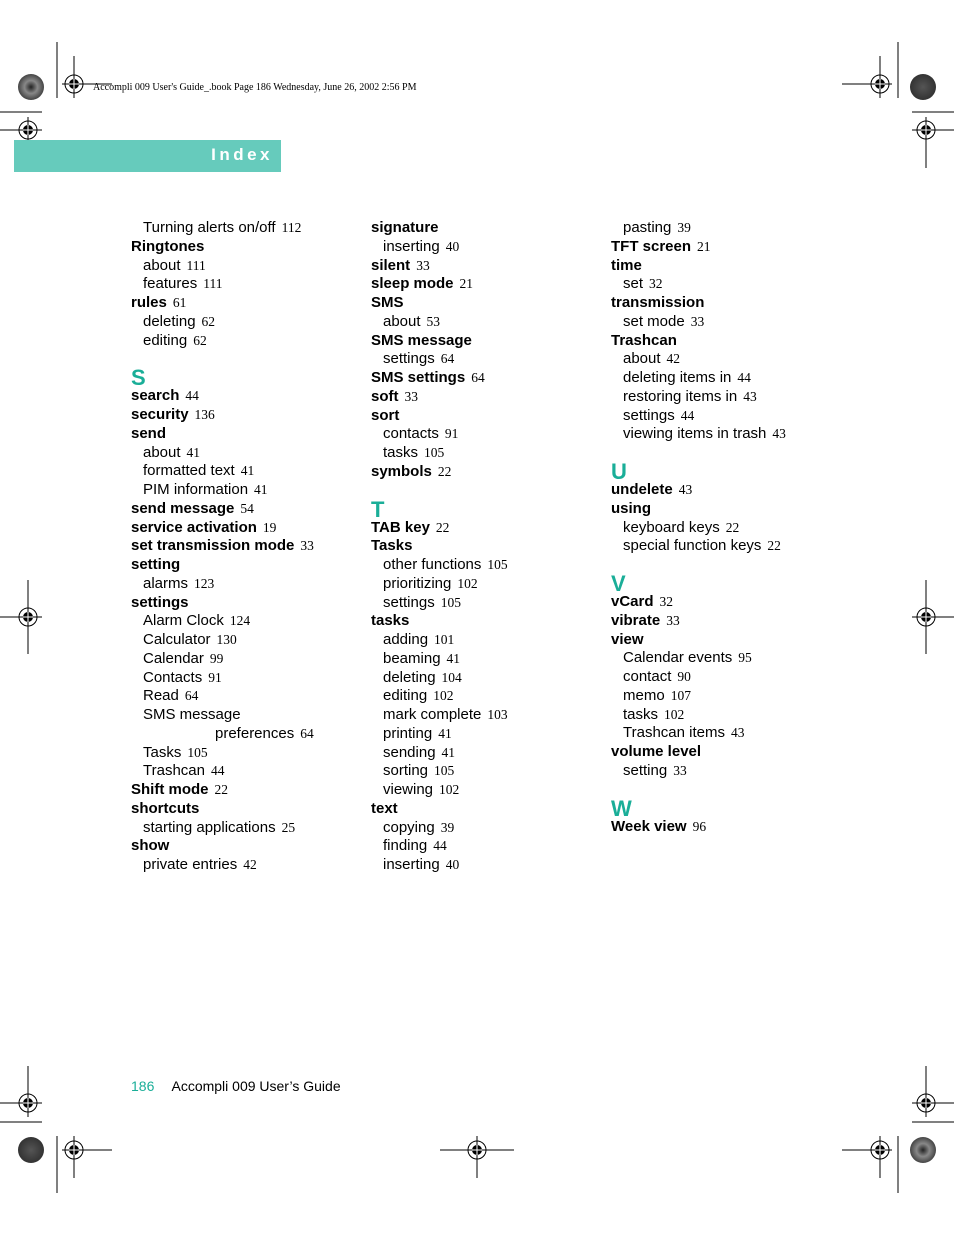  Describe the element at coordinates (497, 714) in the screenshot. I see `entry-page-ref: 103` at that location.